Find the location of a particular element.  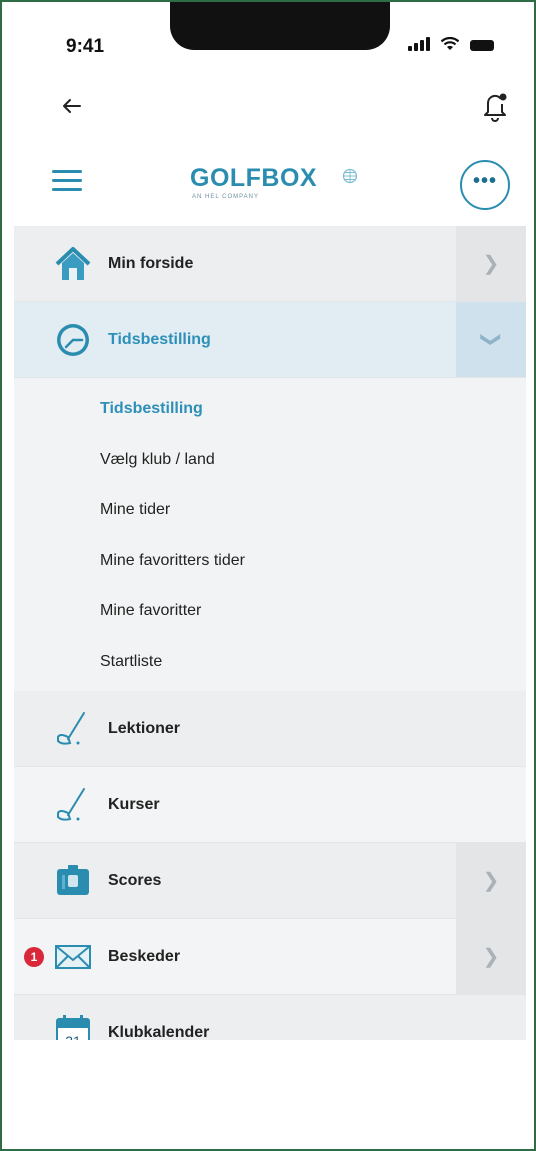

notification-badge: 1 is located at coordinates (34, 957).